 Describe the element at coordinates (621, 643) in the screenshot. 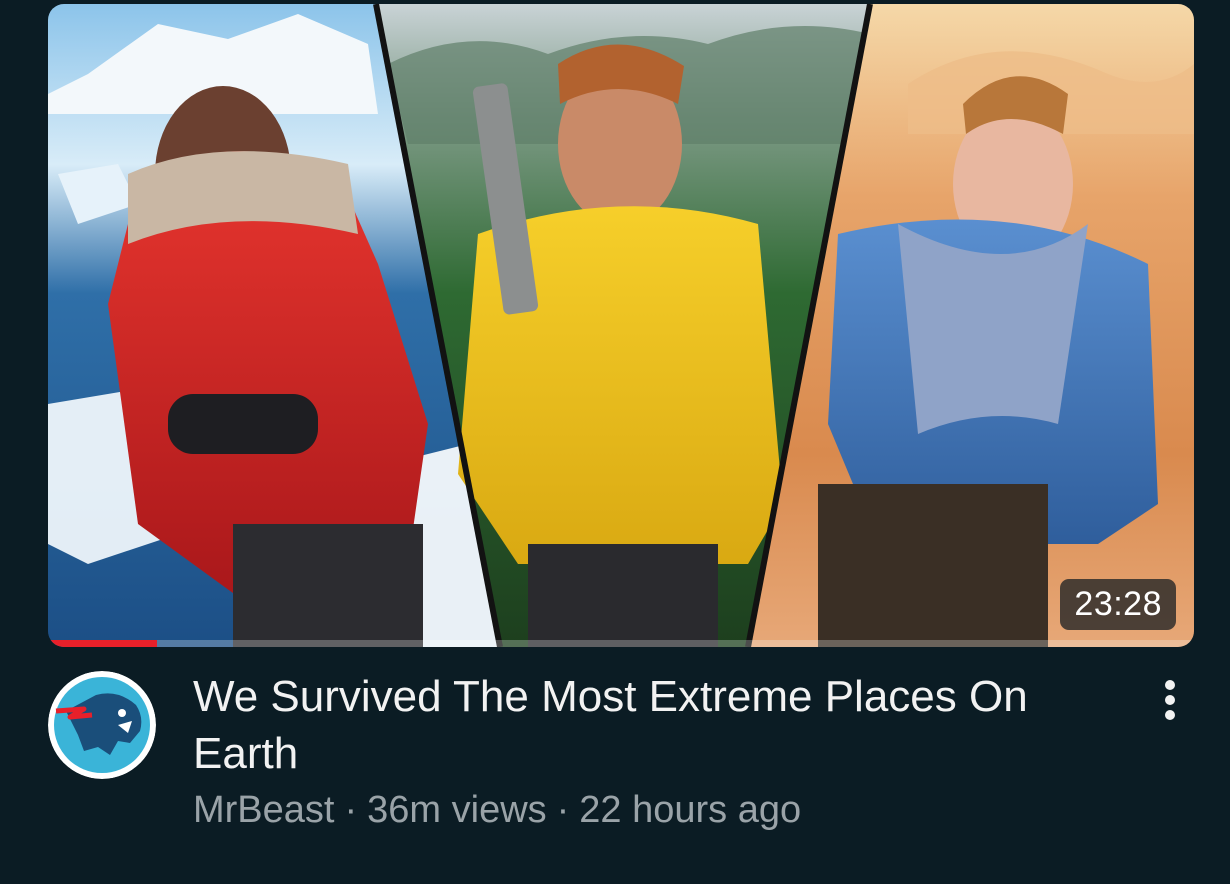

I see `watch-progress-bar` at that location.